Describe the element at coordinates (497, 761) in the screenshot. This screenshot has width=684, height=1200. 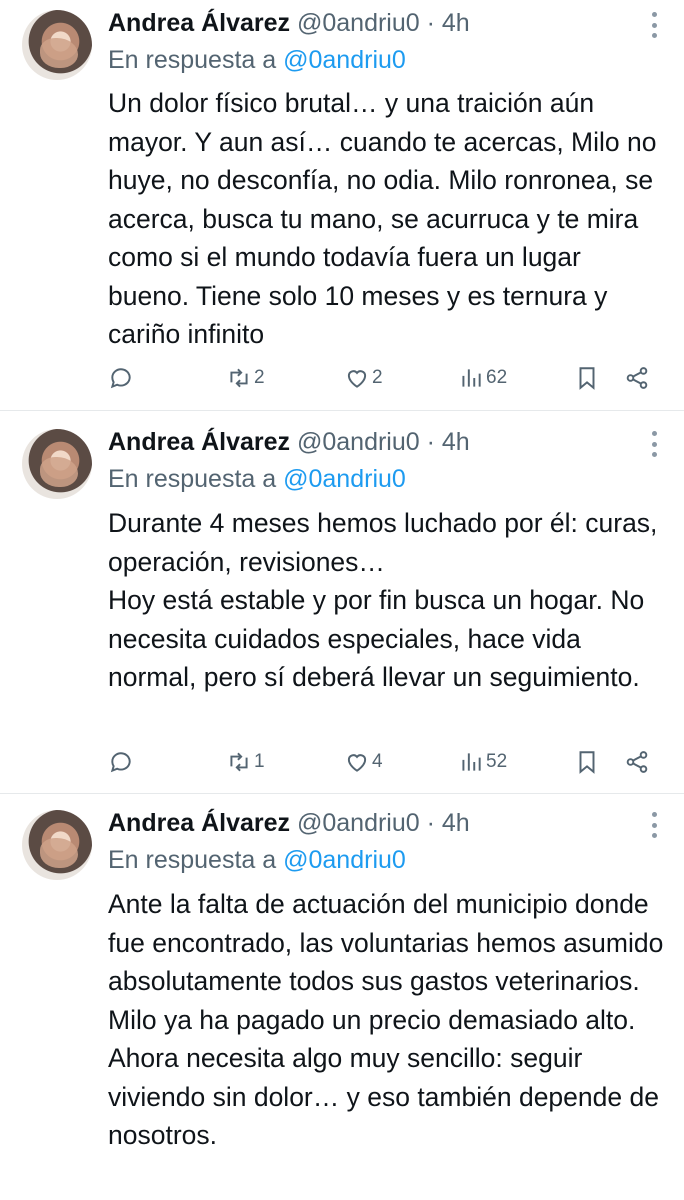
I see `views-count: 52` at that location.